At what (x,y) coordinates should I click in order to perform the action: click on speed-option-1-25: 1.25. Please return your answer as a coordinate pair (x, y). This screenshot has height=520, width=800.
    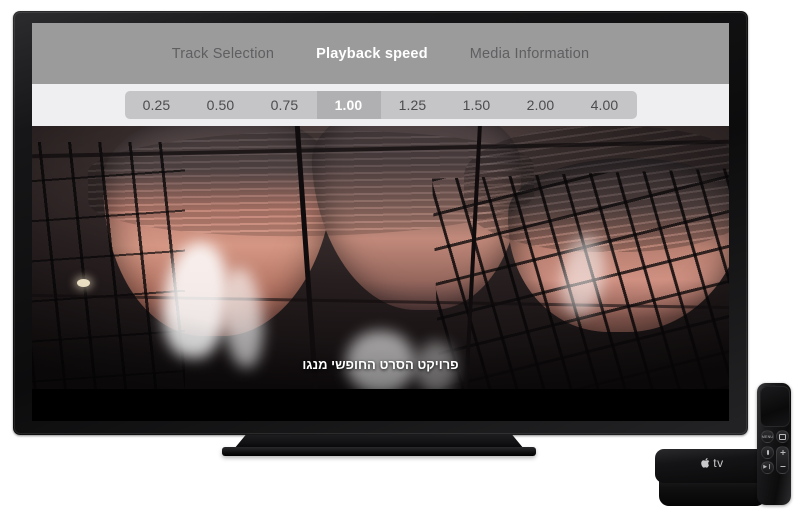
    Looking at the image, I should click on (413, 105).